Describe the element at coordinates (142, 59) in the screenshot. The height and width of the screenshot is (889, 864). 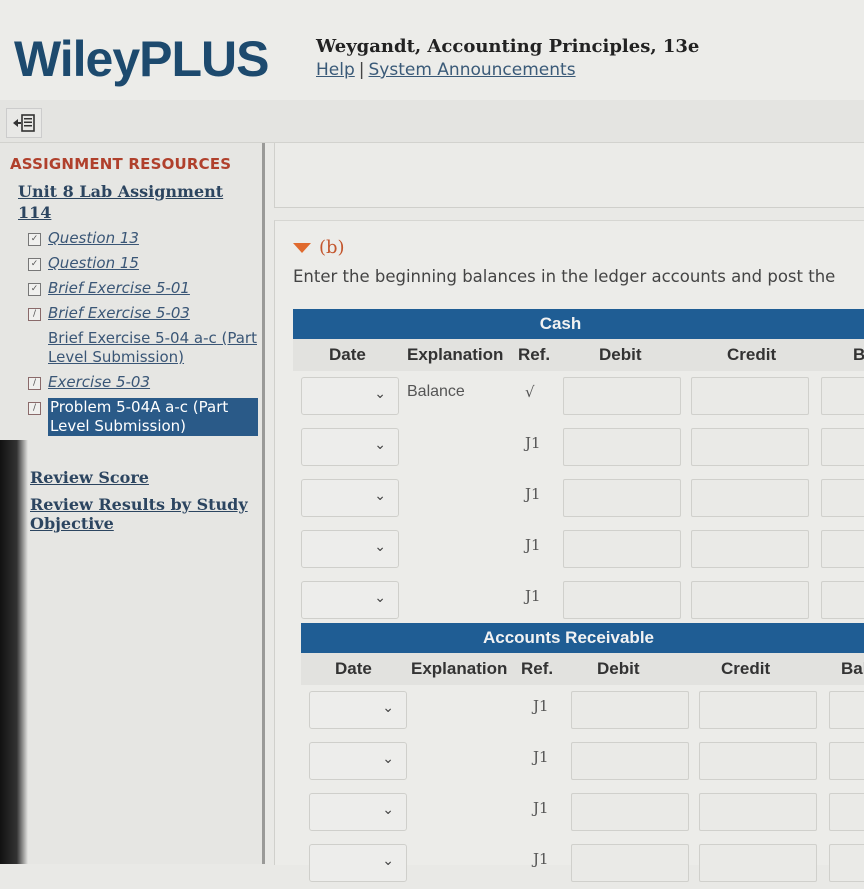
I see `wileyplus-logo: WileyPLUS` at that location.